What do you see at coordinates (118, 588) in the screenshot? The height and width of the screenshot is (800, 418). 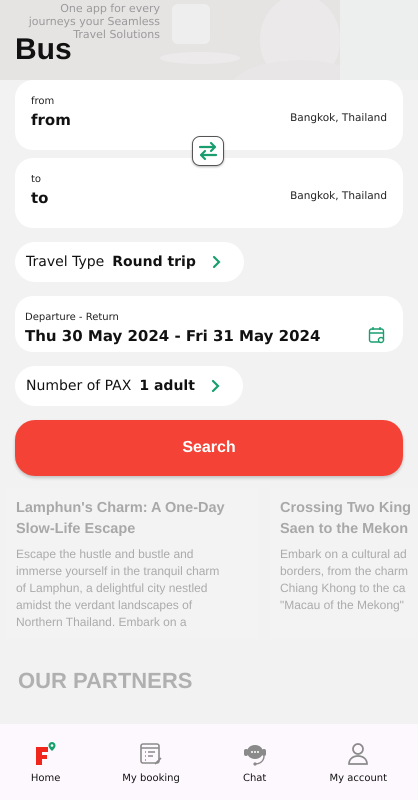 I see `article-text: Escape the hustle and bustle and immerse yourself in the tranquil charm of Lamphun, a delightful city nestled amidst the verdant landscapes of Northern Thailand. Embark on a` at bounding box center [118, 588].